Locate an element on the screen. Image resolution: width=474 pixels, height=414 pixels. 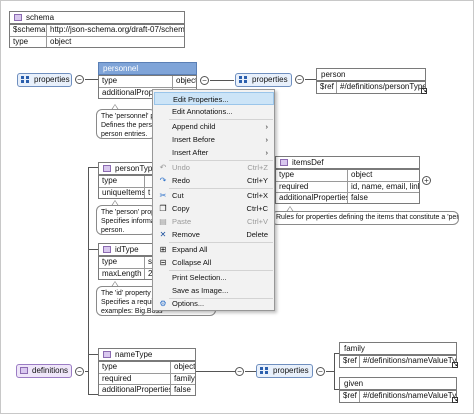
personType-header: personTyp is located at coordinates (128, 168).